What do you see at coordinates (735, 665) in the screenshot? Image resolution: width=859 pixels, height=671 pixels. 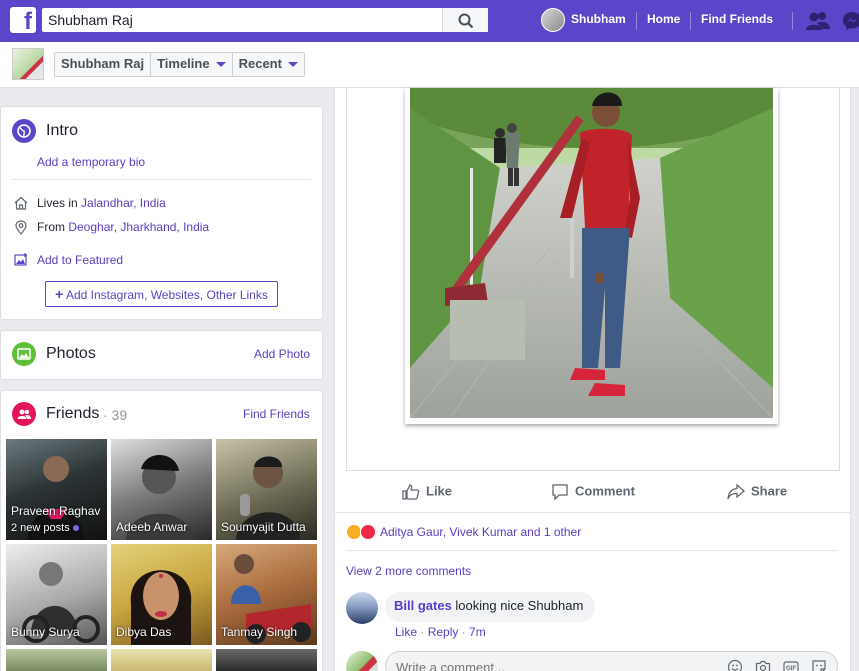 I see `emoji-icon` at bounding box center [735, 665].